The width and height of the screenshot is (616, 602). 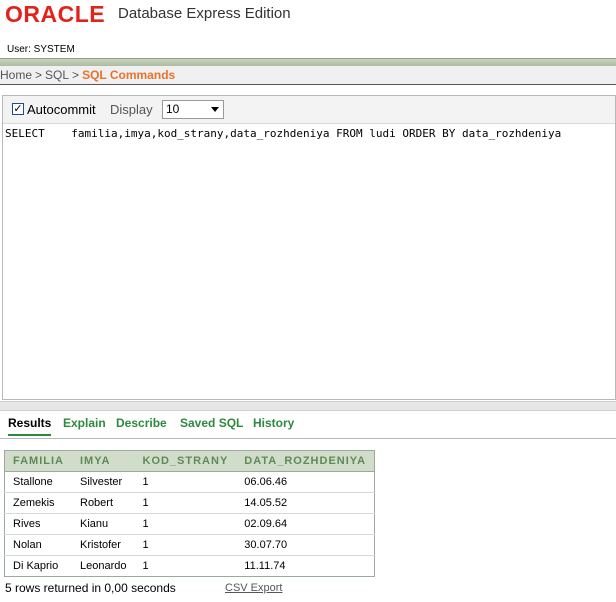 I want to click on breadcrumb-home-link: Home, so click(x=16, y=75).